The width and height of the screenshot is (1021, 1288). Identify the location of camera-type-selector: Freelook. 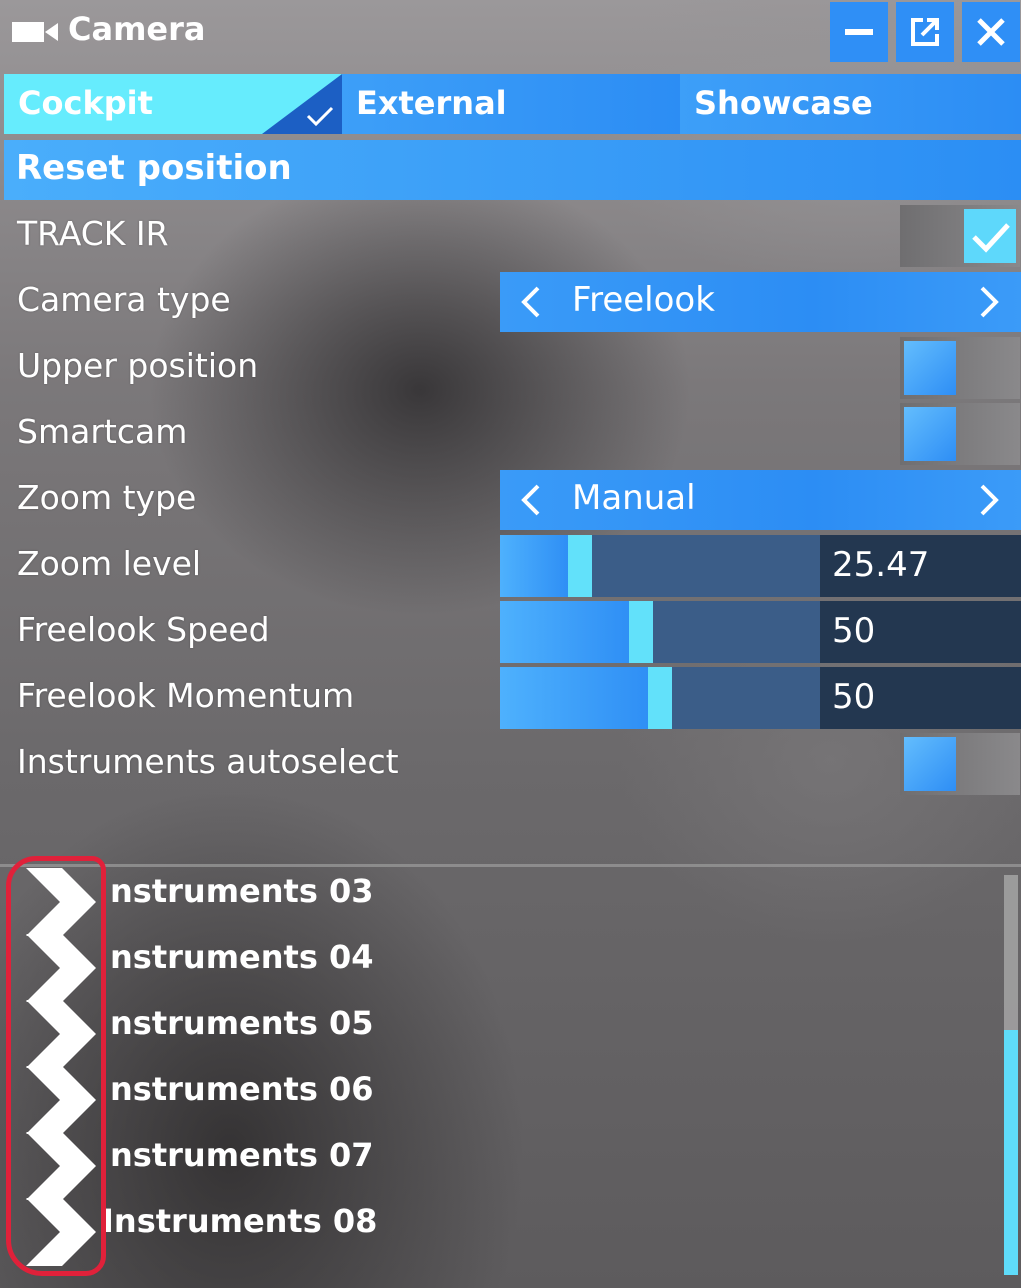
(760, 302).